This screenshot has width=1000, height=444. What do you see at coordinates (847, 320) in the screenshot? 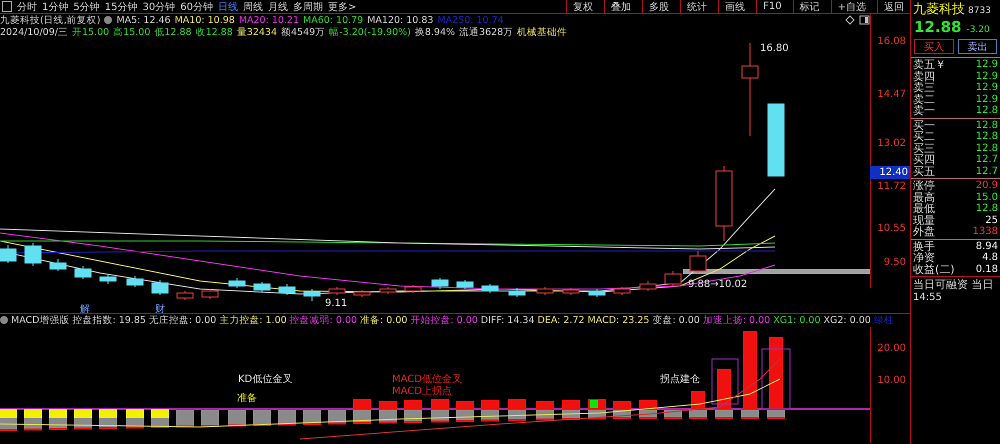
I see `indicator-value: XG2: 0.00` at bounding box center [847, 320].